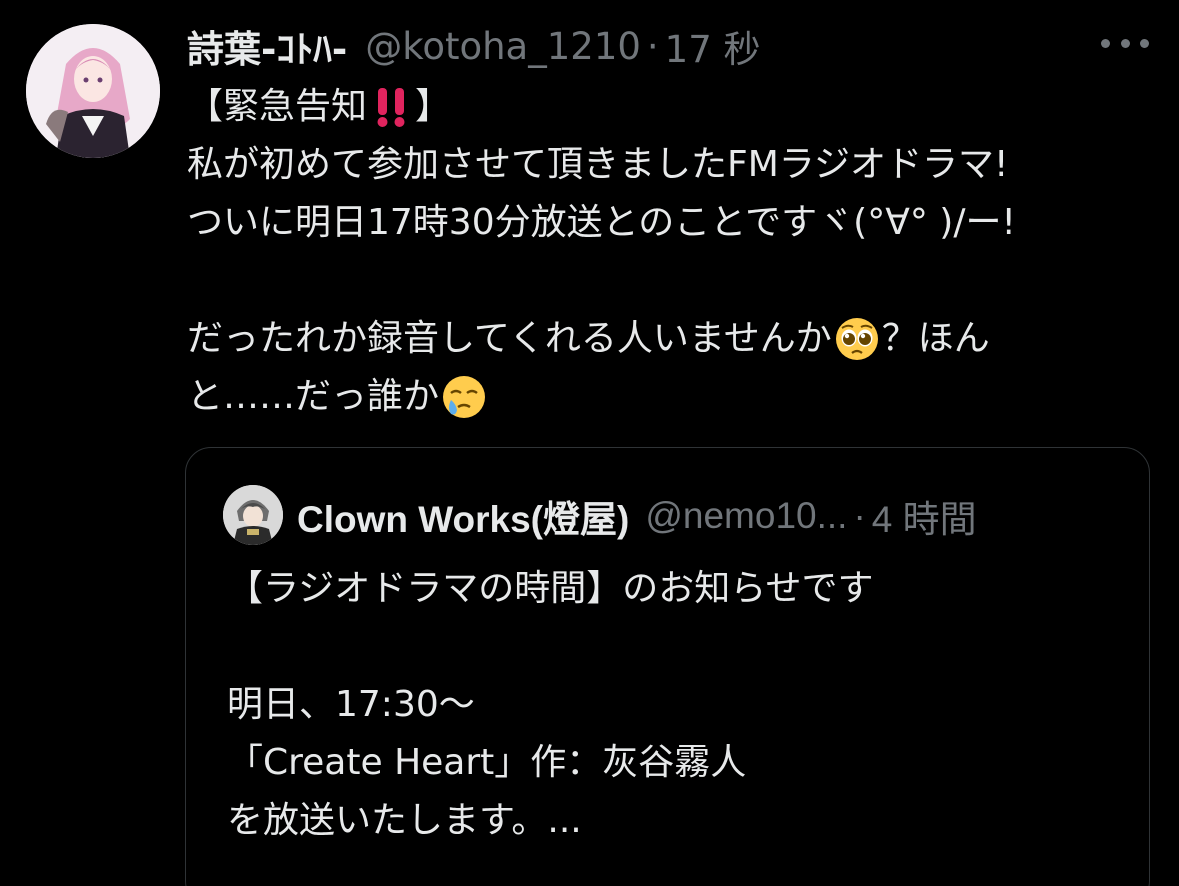 Image resolution: width=1179 pixels, height=886 pixels. I want to click on tweet-line: だったれか録音してくれる人いませんか ？ほん, so click(674, 339).